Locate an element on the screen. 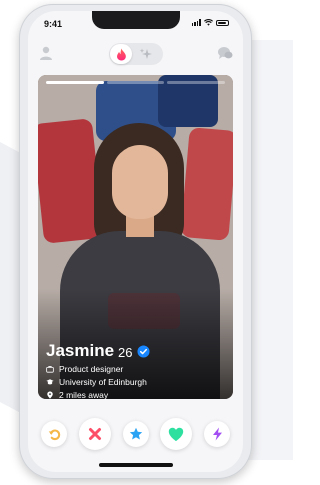 The height and width of the screenshot is (485, 320). rewind-button is located at coordinates (54, 434).